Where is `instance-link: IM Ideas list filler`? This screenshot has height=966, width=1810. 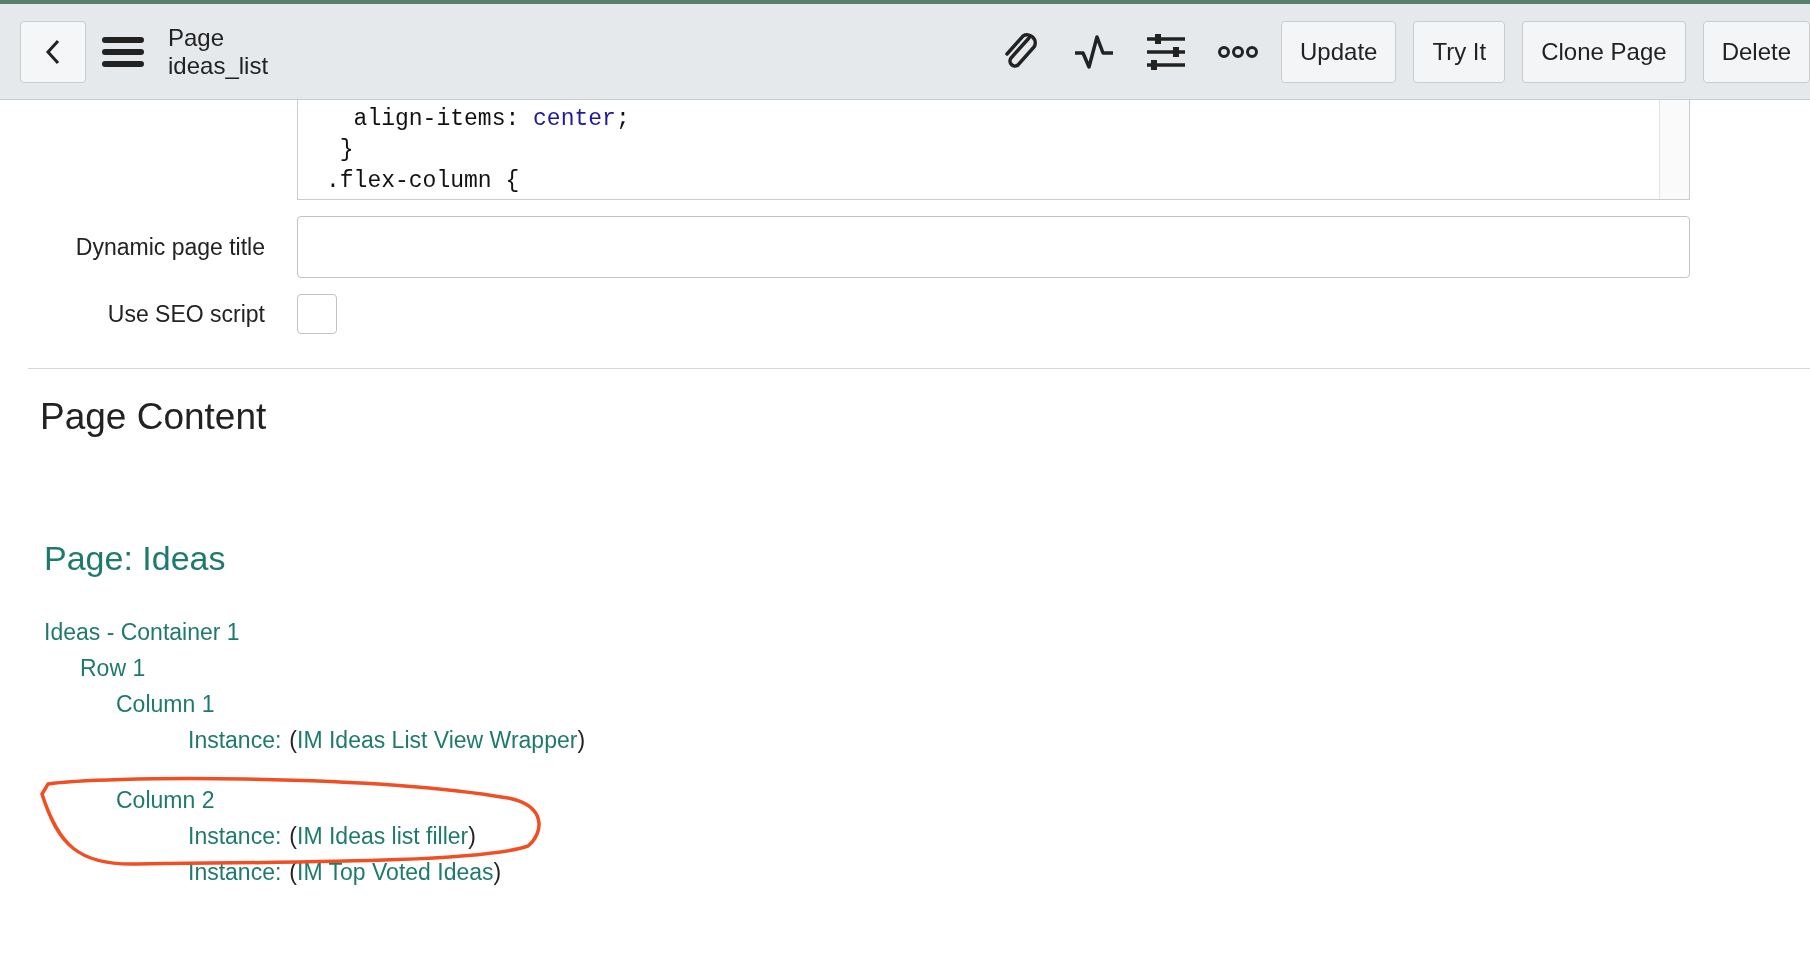 instance-link: IM Ideas list filler is located at coordinates (383, 835).